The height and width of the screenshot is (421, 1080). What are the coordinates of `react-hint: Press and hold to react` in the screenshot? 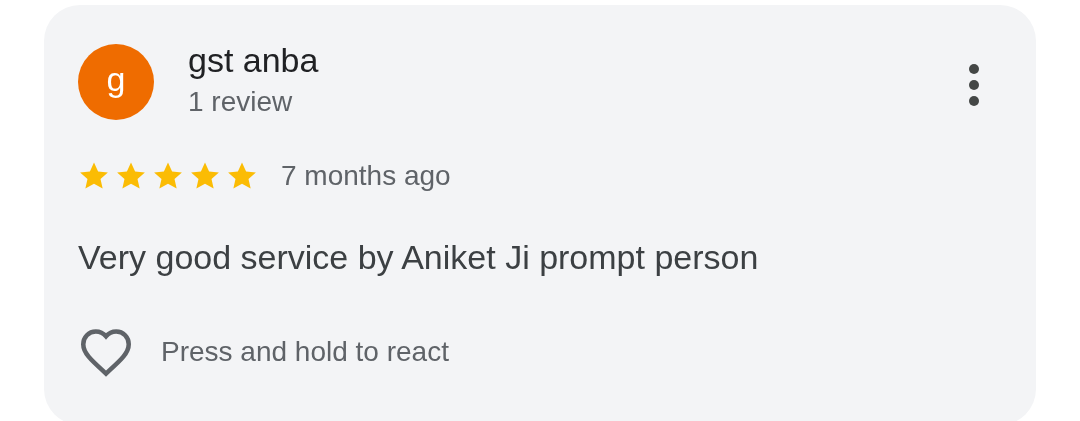 It's located at (305, 352).